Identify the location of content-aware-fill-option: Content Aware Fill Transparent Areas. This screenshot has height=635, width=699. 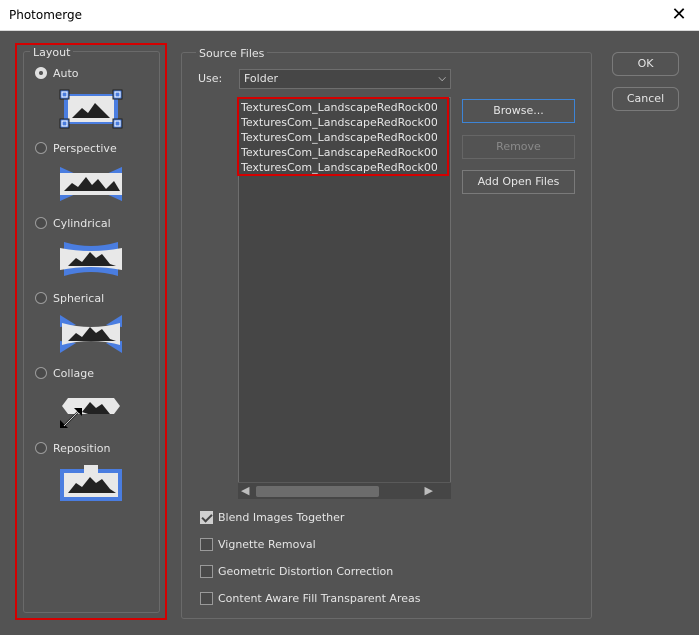
(310, 598).